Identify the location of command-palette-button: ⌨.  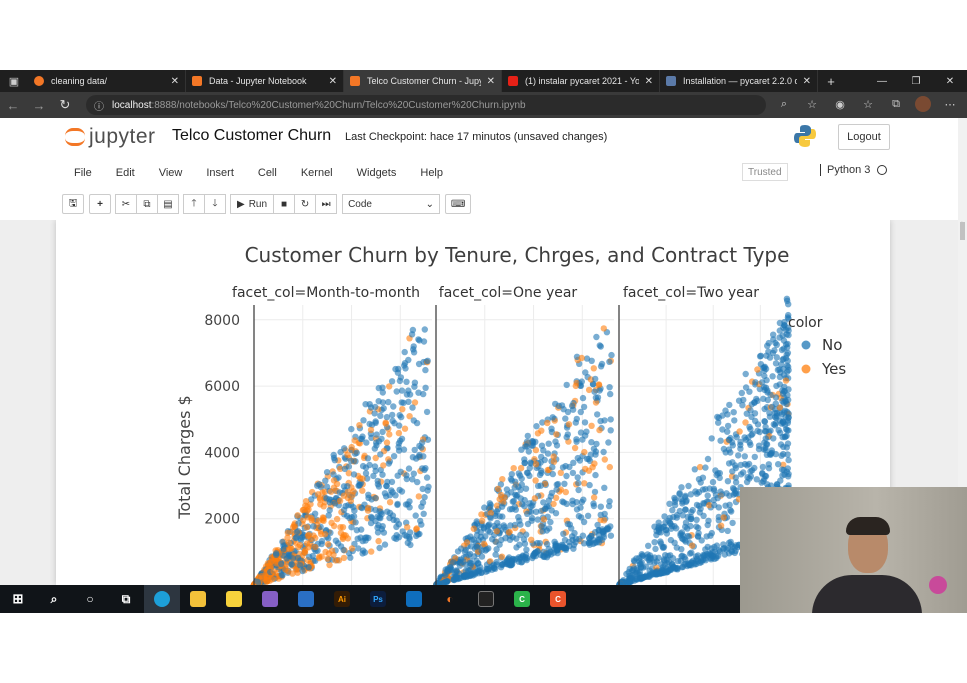
(458, 204).